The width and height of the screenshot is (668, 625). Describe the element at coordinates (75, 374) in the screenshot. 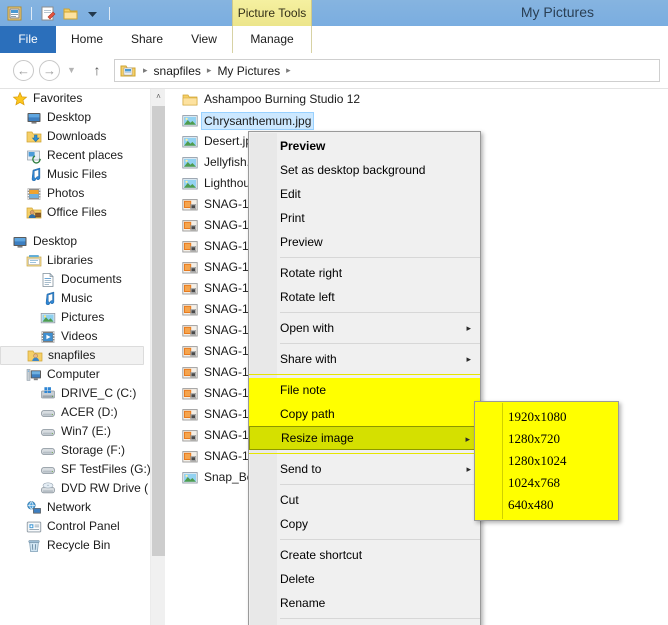

I see `sidebar-item-computer: Computer` at that location.